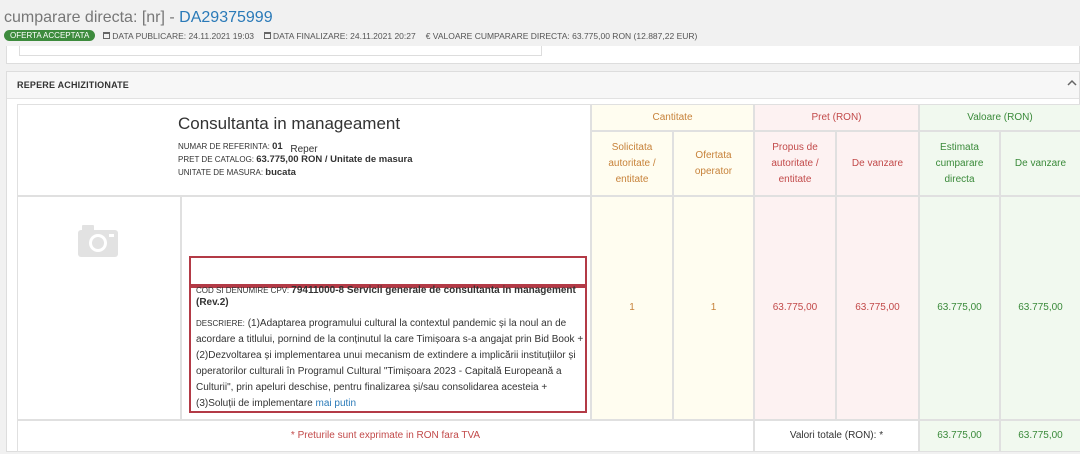  Describe the element at coordinates (73, 85) in the screenshot. I see `section-title: REPERE ACHIZITIONATE` at that location.